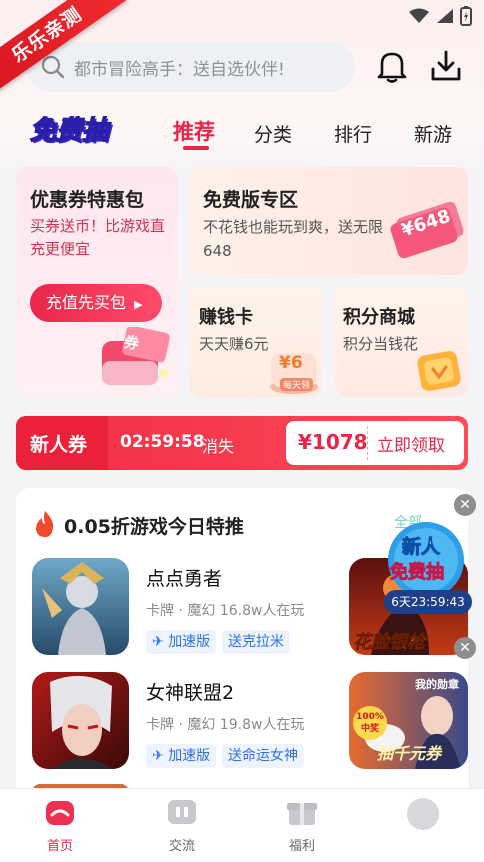  I want to click on nav-label: 首页, so click(59, 846).